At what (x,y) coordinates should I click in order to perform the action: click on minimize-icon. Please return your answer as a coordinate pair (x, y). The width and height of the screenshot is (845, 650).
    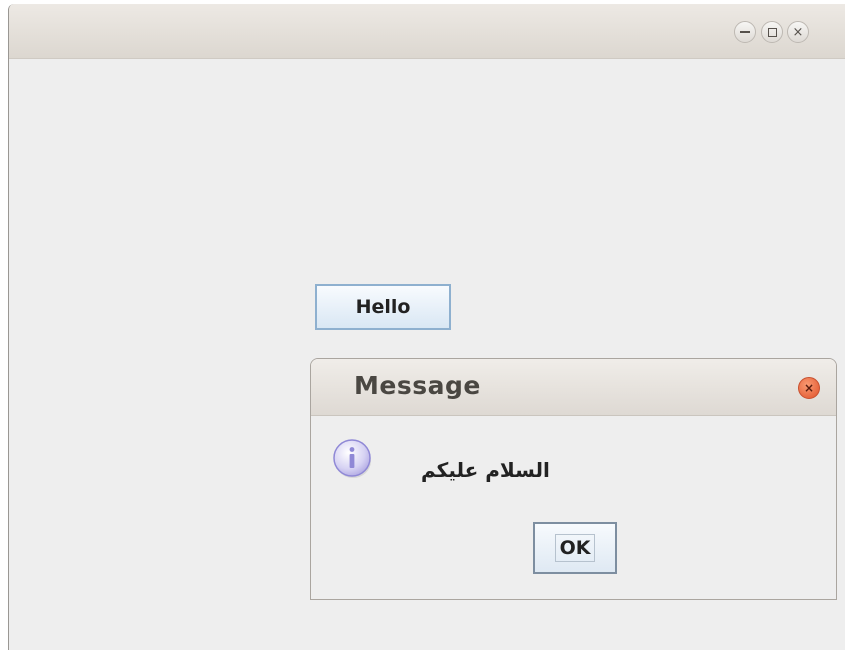
    Looking at the image, I should click on (745, 32).